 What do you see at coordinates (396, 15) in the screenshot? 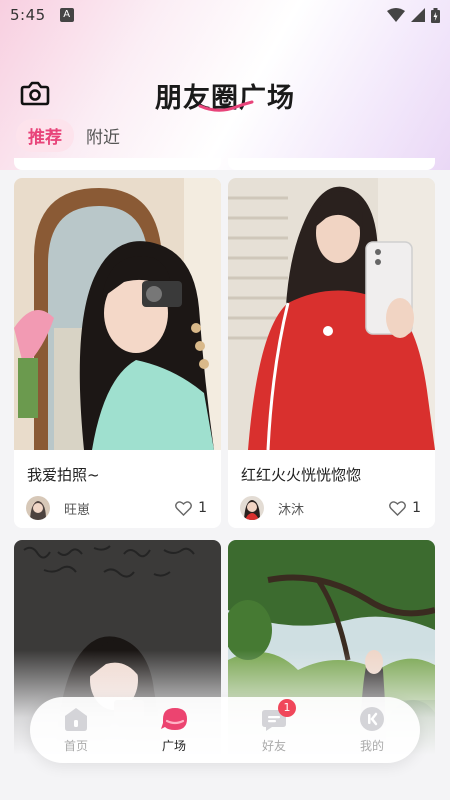
I see `wifi-icon` at bounding box center [396, 15].